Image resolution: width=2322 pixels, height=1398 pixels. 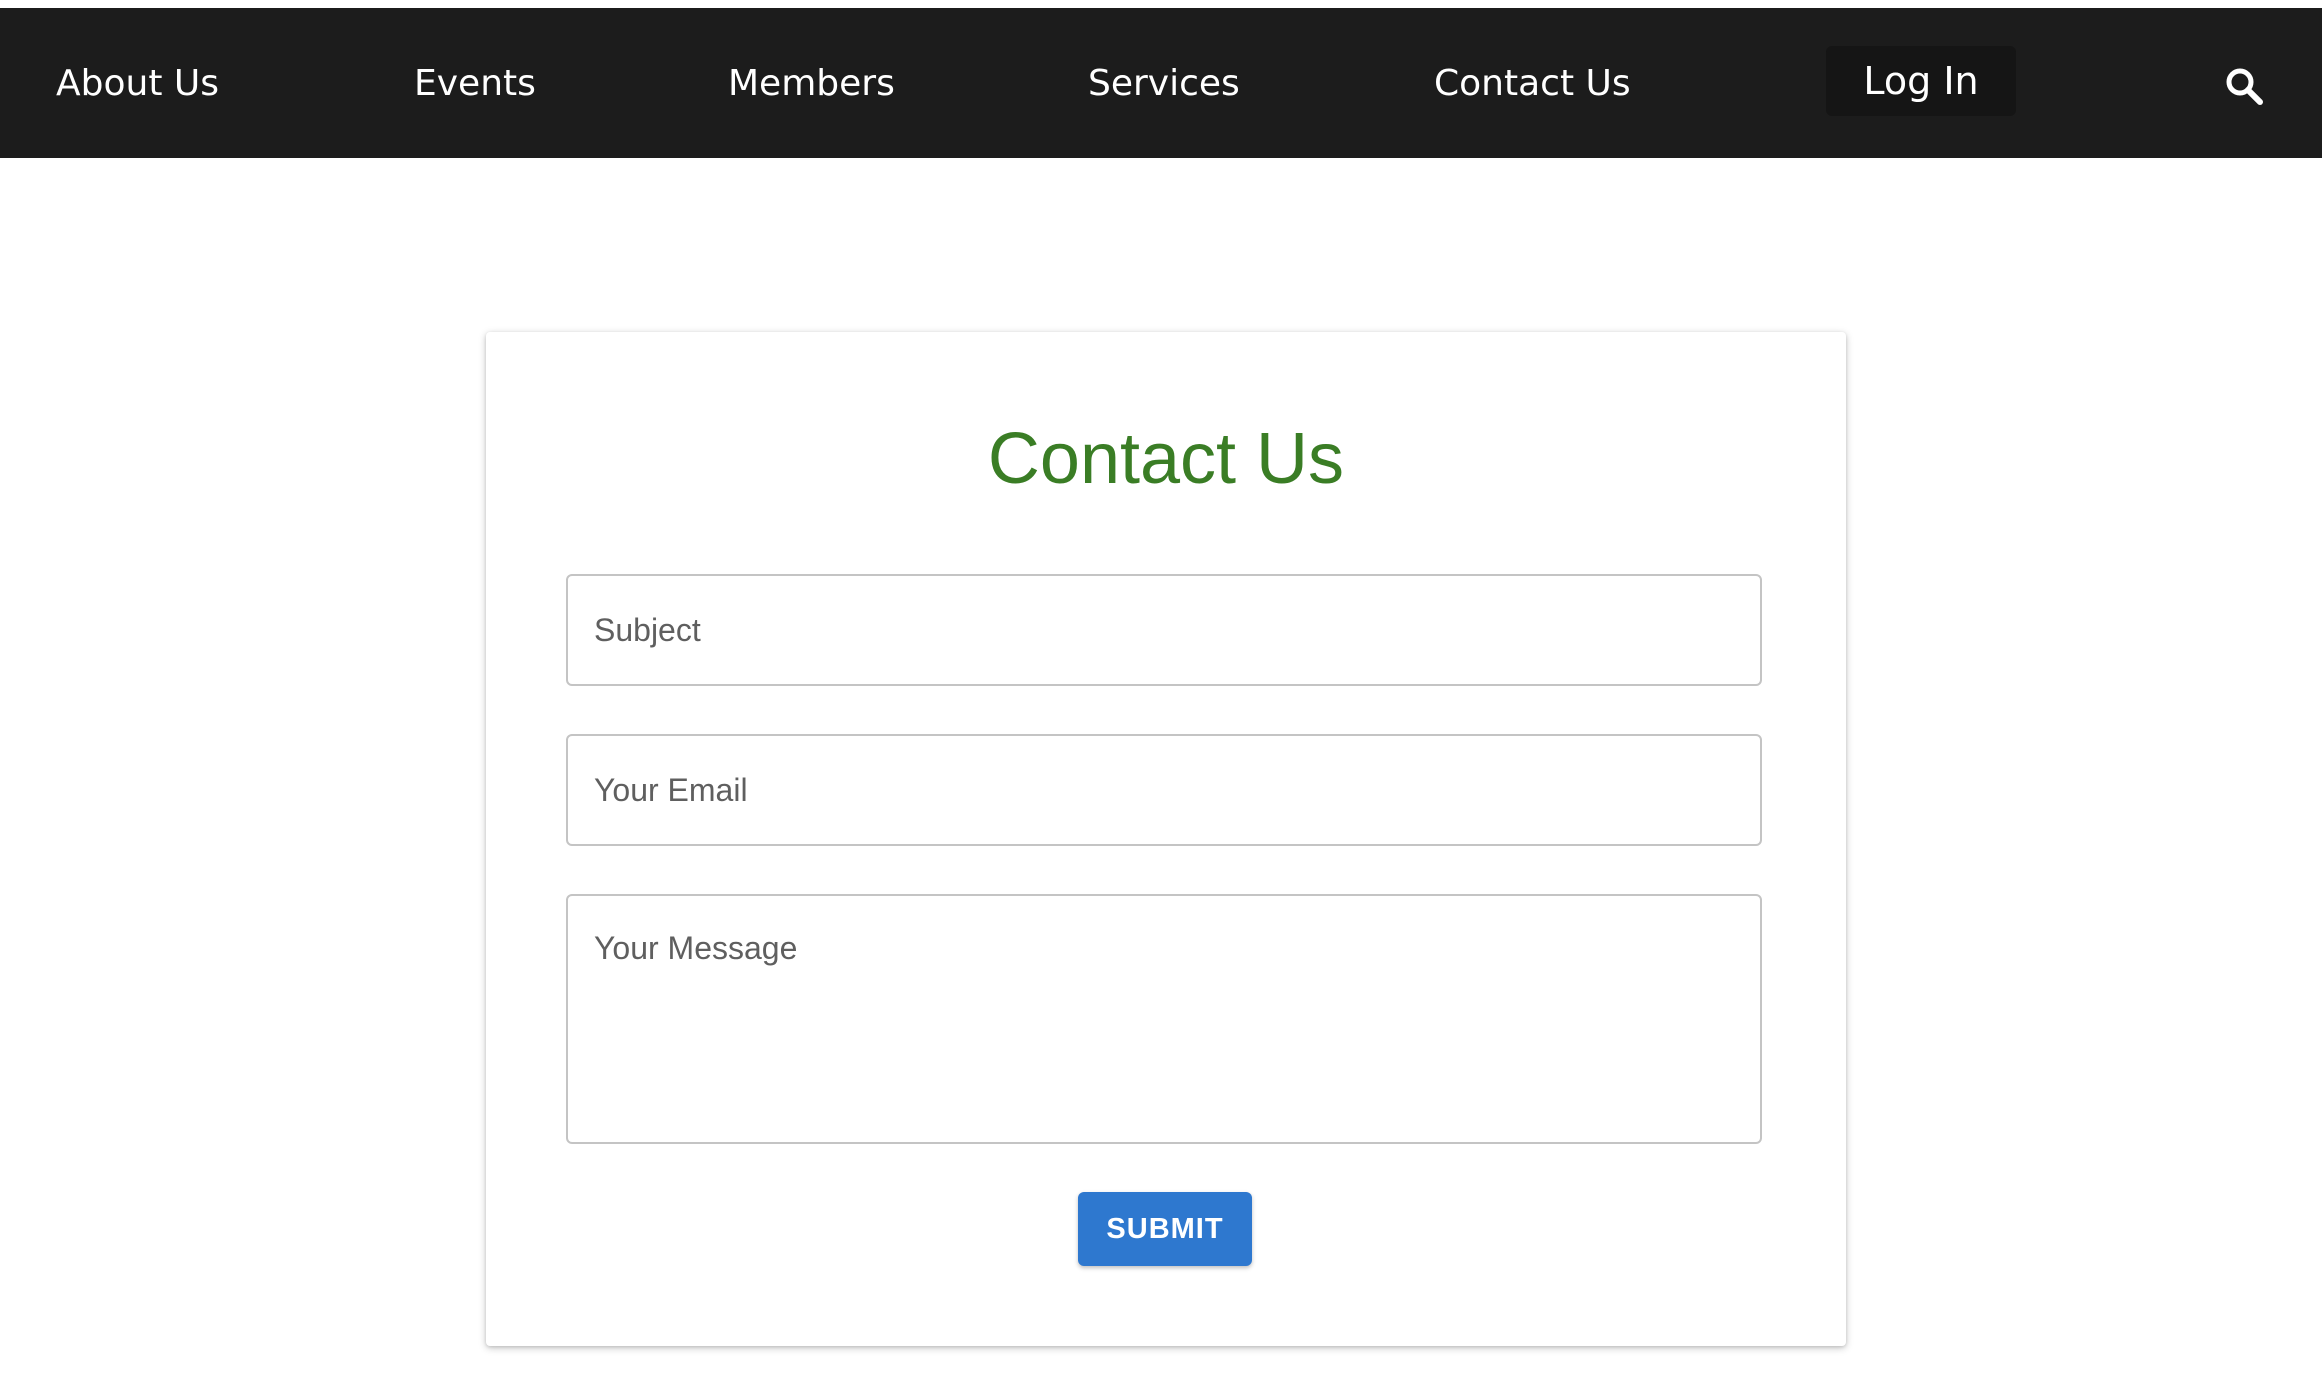 I want to click on nav-item-members: Members, so click(x=811, y=84).